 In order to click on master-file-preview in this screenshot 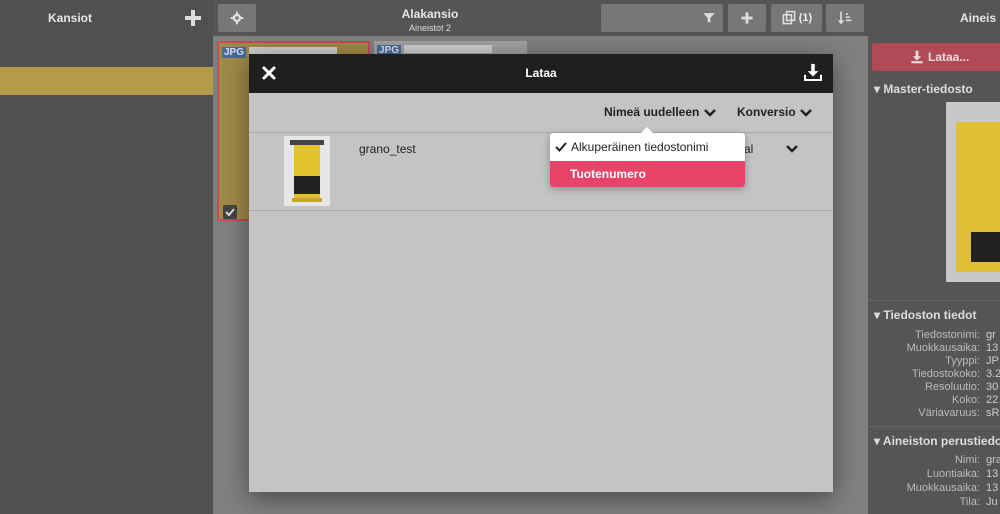, I will do `click(973, 192)`.